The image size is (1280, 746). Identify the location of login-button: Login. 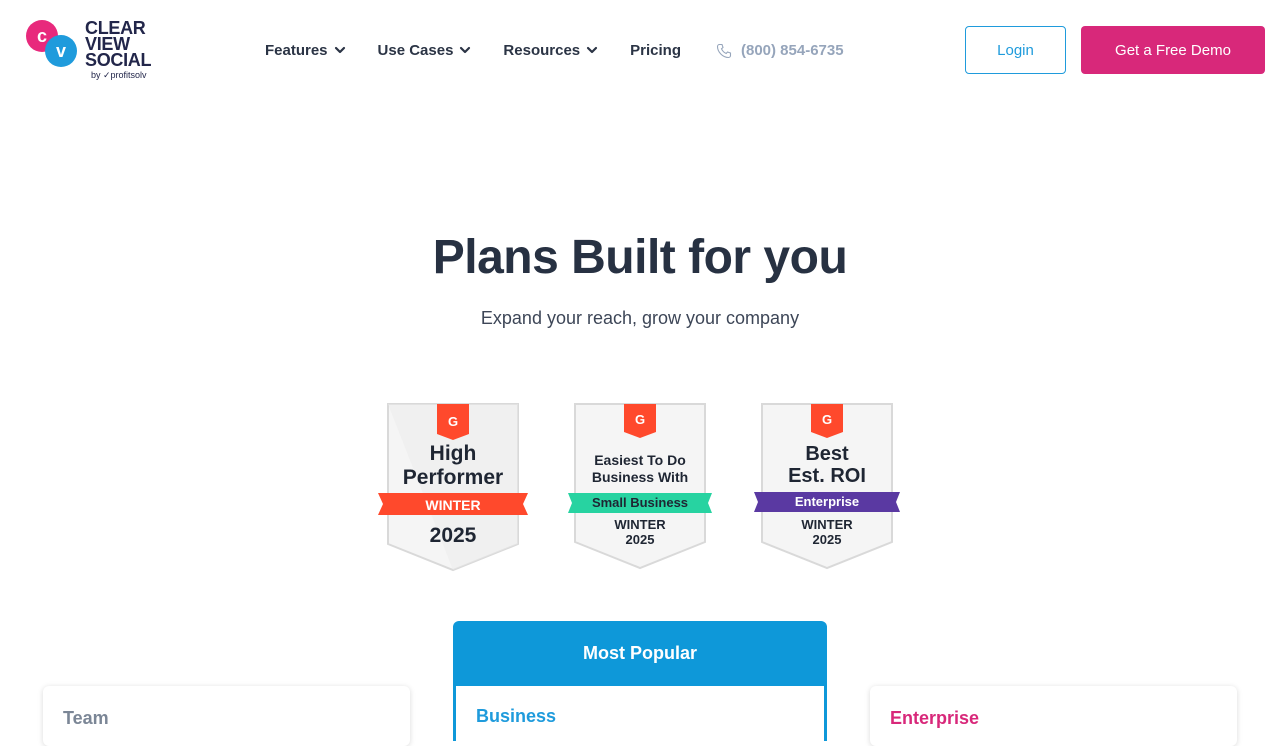
(1015, 50).